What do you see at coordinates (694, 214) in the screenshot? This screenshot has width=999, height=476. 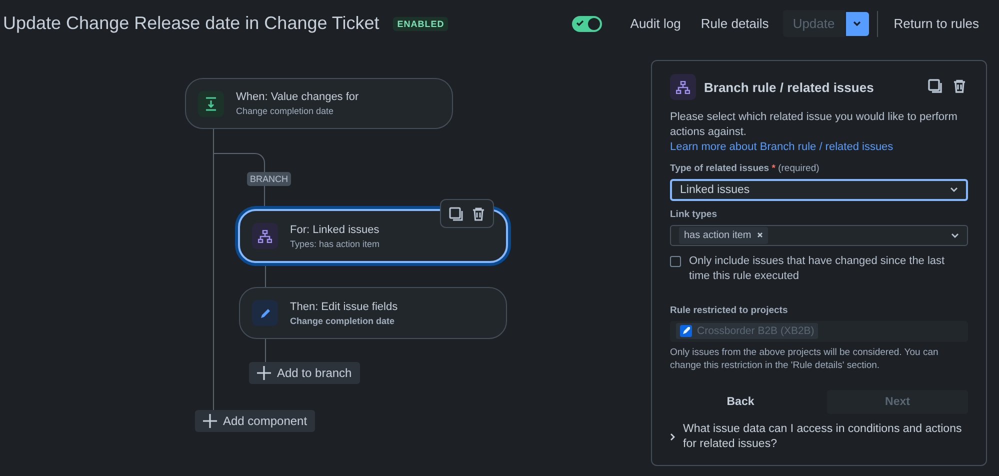 I see `field-label: Link types` at bounding box center [694, 214].